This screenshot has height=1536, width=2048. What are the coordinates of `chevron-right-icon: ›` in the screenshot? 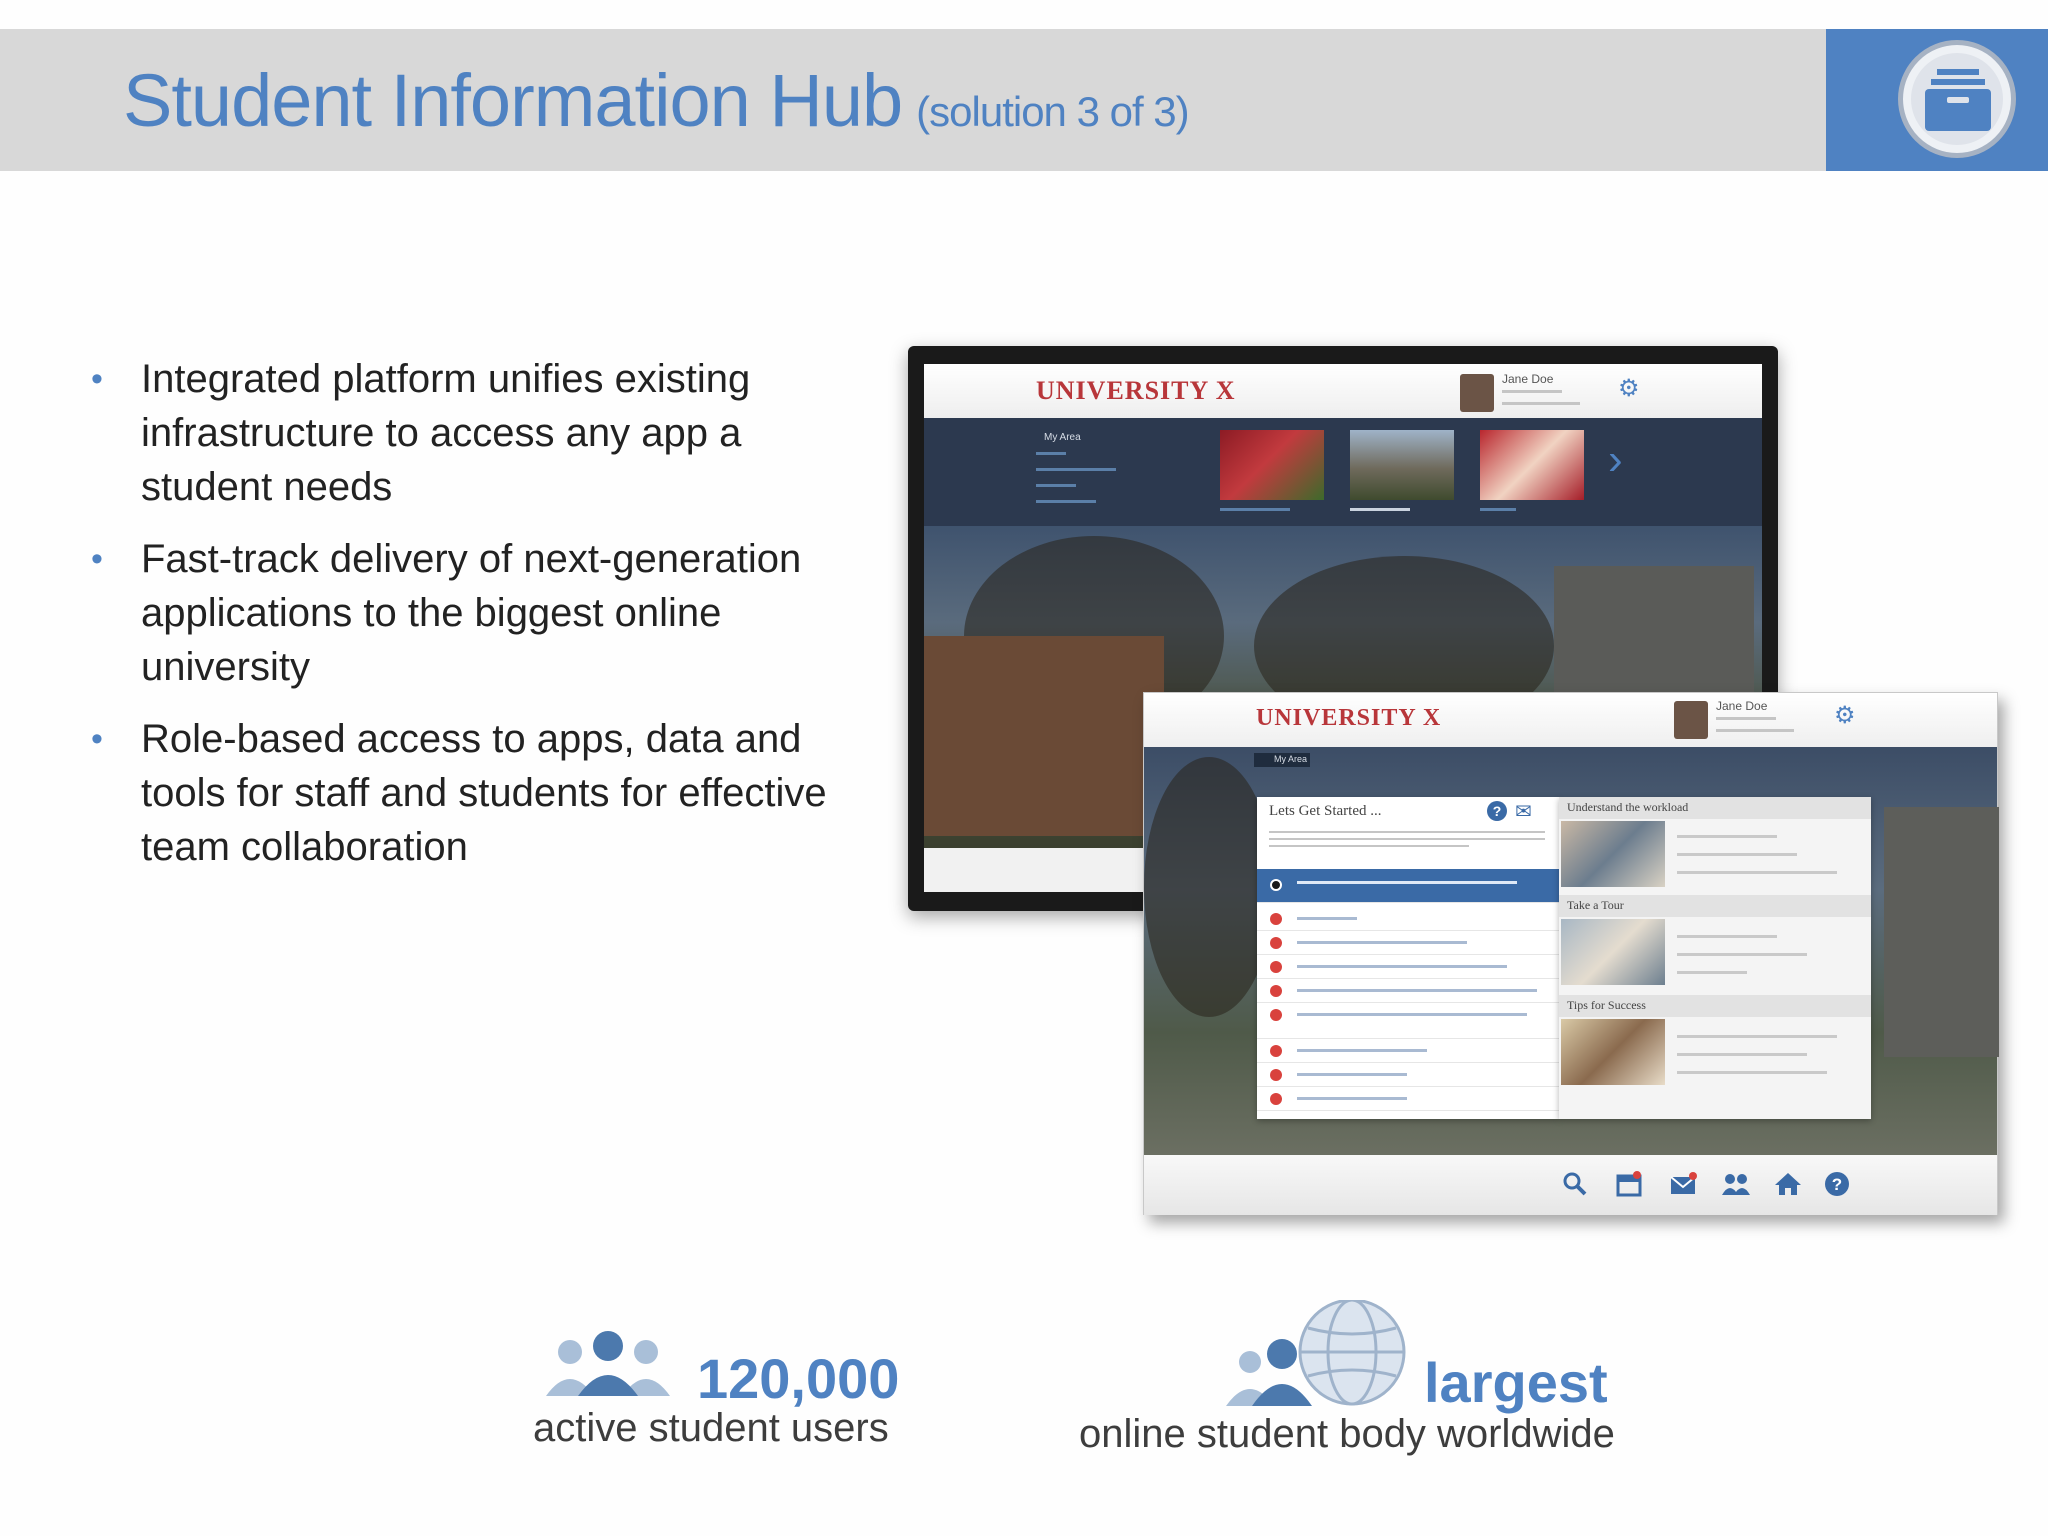 It's located at (1615, 460).